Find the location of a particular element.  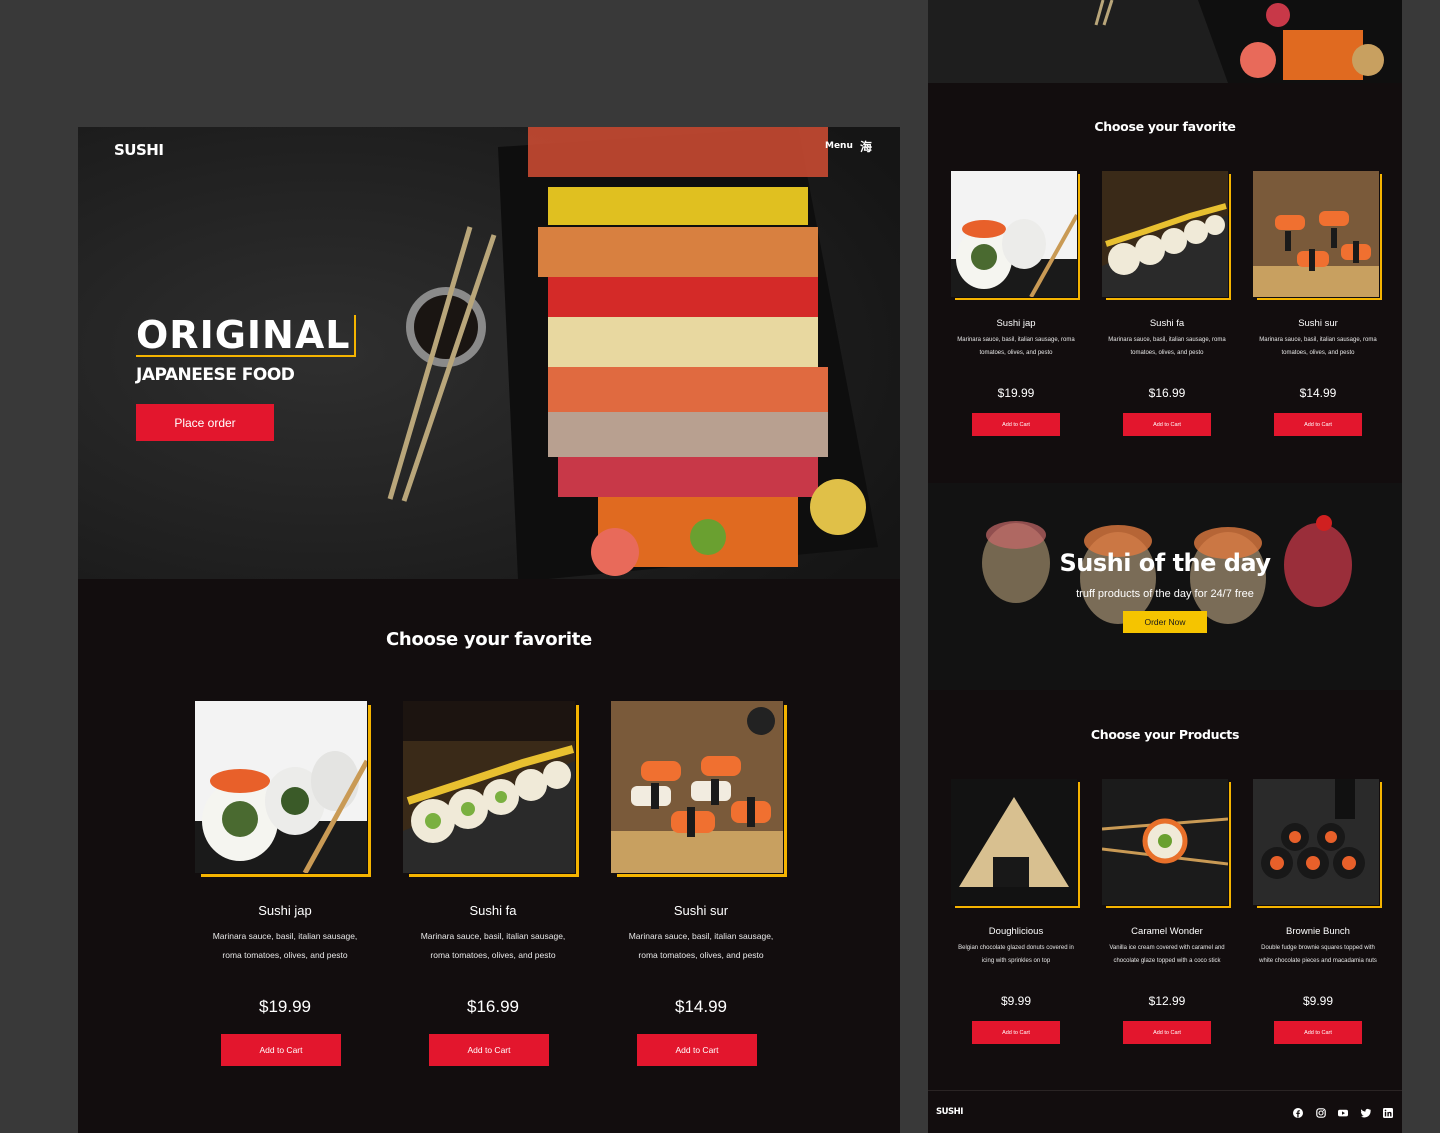

sushi-of-the-day-title: Sushi of the day is located at coordinates (1165, 563).